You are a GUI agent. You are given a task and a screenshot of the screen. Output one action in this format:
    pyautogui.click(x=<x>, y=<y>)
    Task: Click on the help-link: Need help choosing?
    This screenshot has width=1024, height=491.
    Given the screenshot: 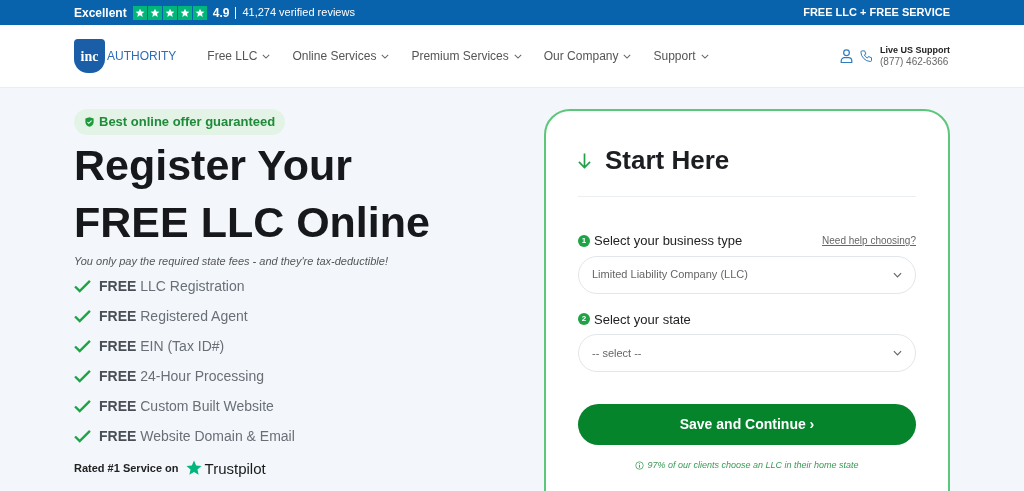 What is the action you would take?
    pyautogui.click(x=869, y=241)
    